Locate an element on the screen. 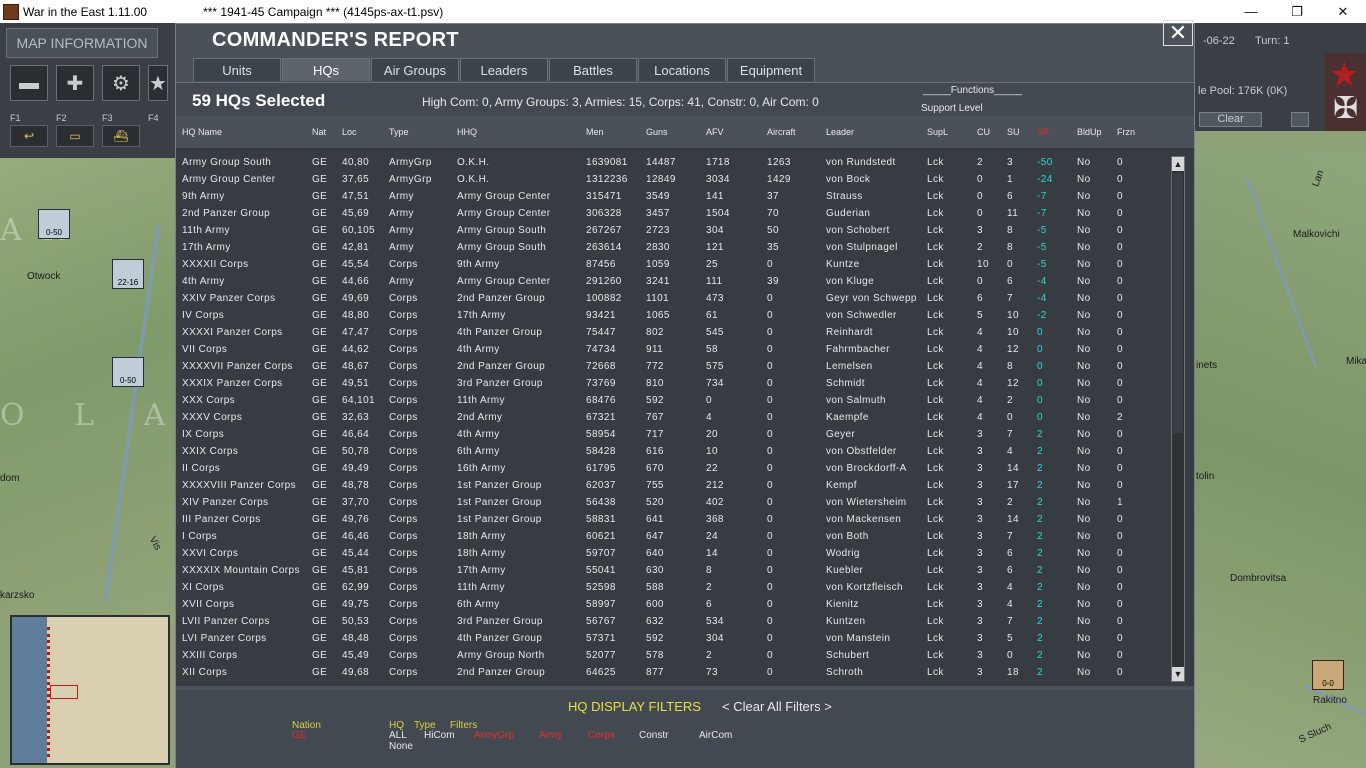 The image size is (1366, 768). tank-icon: ▬ is located at coordinates (29, 83).